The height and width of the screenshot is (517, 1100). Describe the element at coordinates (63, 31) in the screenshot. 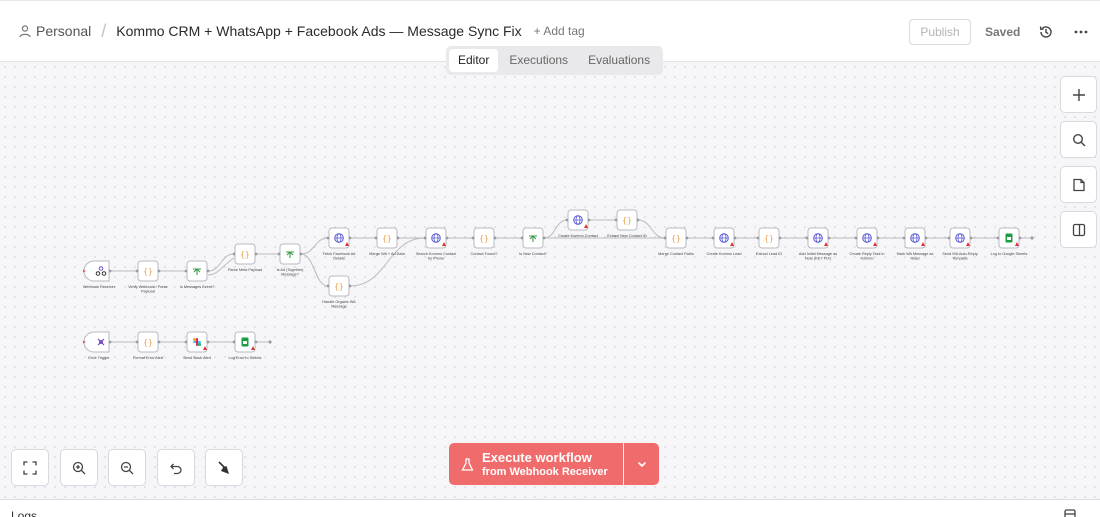

I see `breadcrumb-owner: Personal` at that location.